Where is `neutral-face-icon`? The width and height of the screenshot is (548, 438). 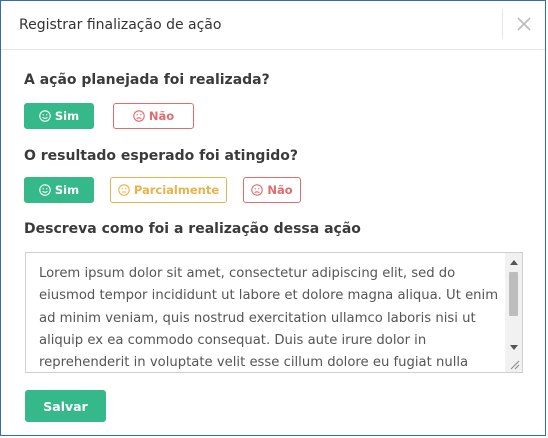 neutral-face-icon is located at coordinates (124, 190).